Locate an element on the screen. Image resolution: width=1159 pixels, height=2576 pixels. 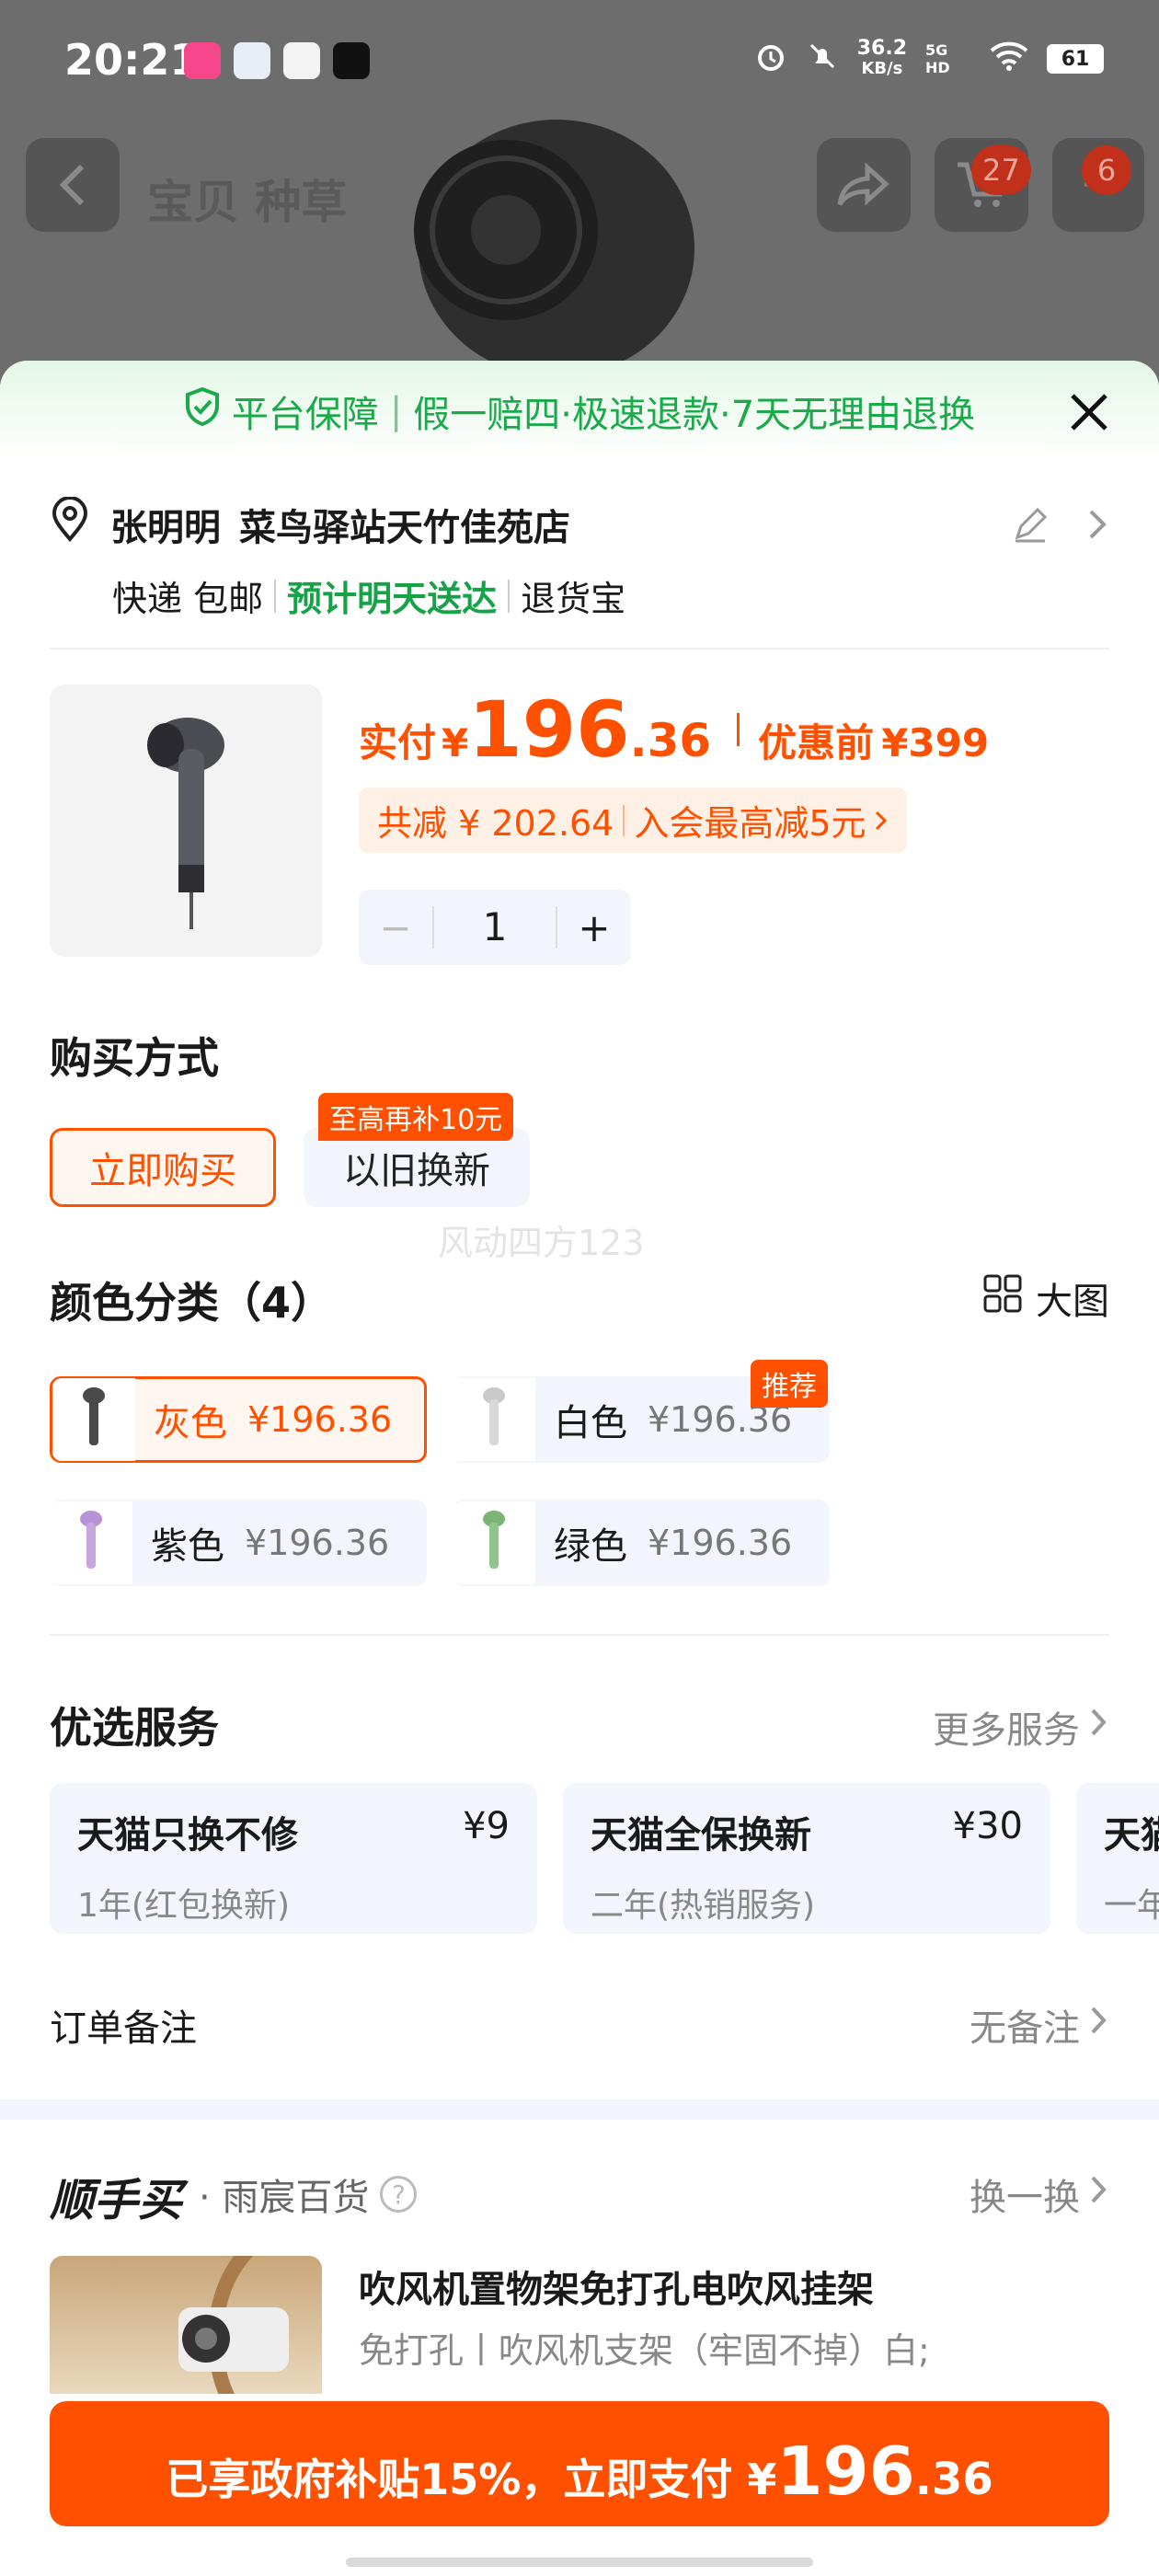
speed-unit: KB/s is located at coordinates (882, 68).